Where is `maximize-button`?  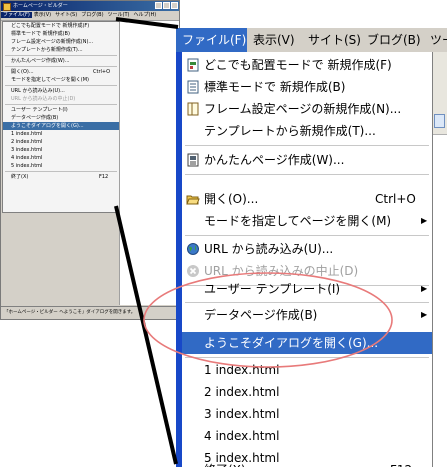
maximize-button is located at coordinates (166, 5).